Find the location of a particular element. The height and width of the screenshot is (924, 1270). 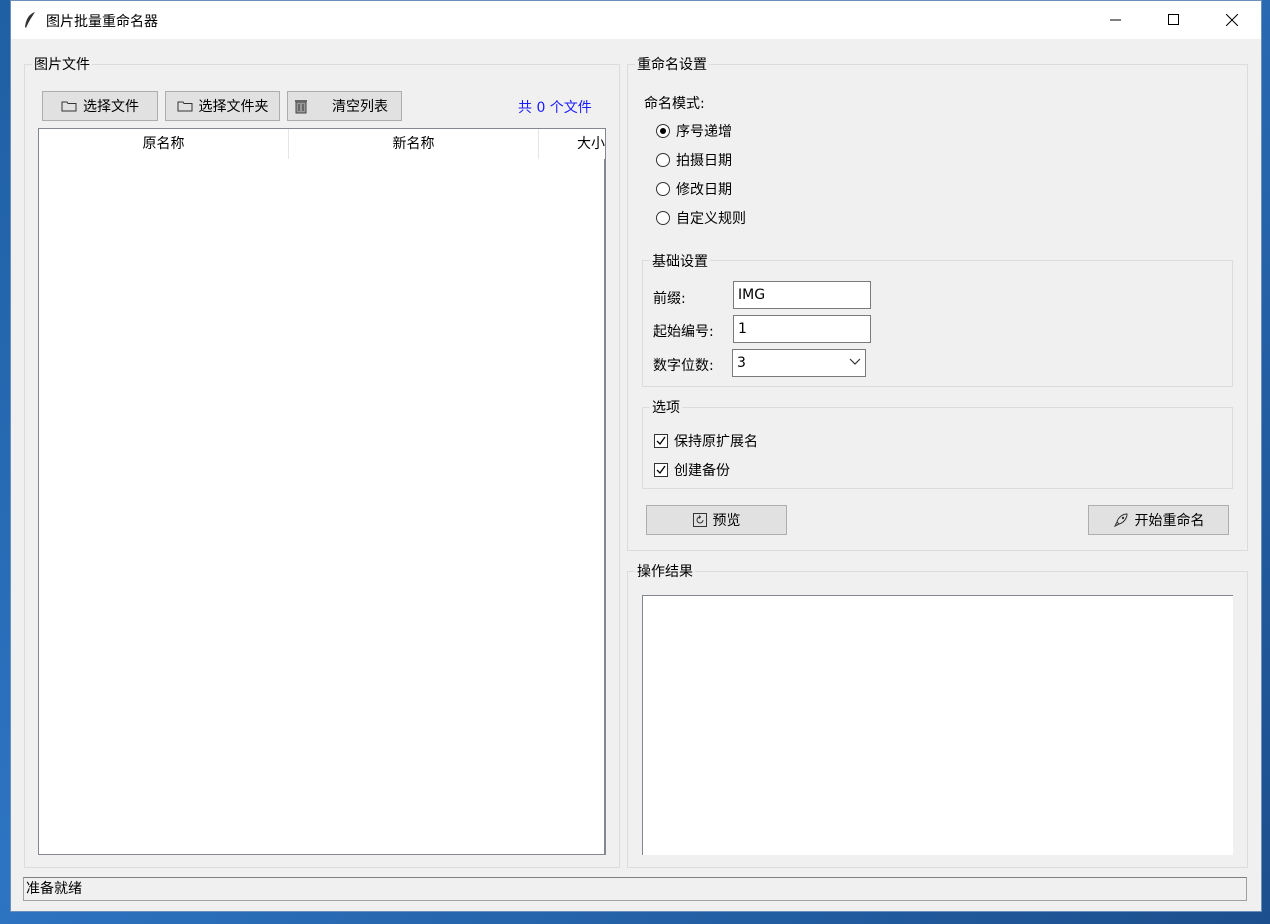

results-textbox is located at coordinates (937, 725).